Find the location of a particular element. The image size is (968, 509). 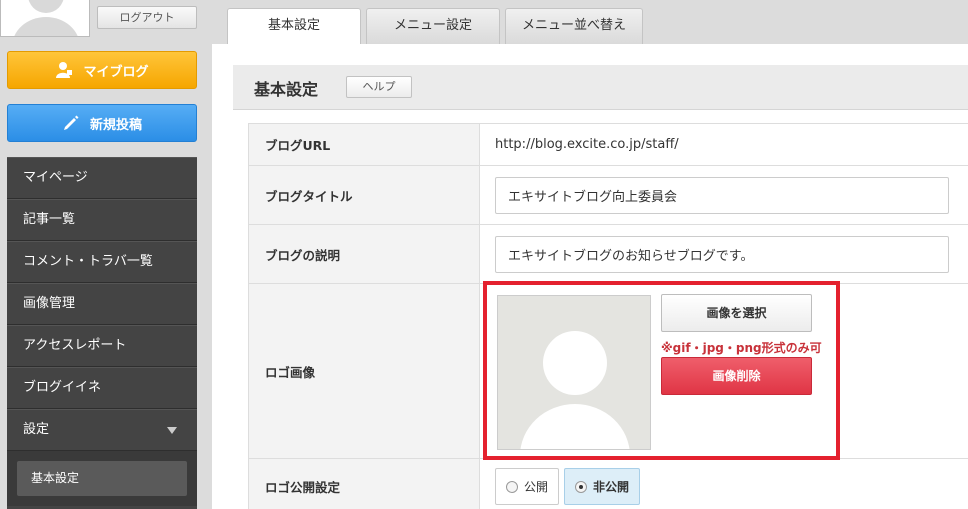

sidebar-item-blog-iine: ブログイイネ is located at coordinates (102, 388).